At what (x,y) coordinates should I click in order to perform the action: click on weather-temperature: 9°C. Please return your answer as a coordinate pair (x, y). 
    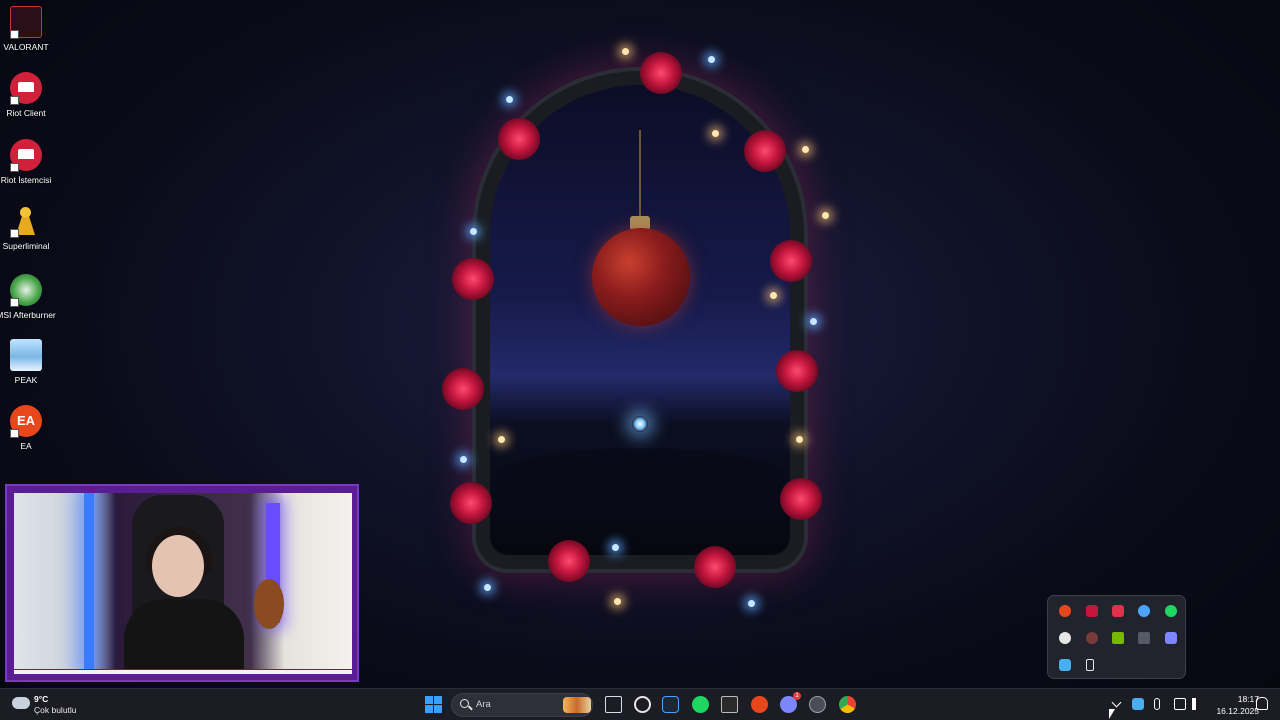
    Looking at the image, I should click on (41, 699).